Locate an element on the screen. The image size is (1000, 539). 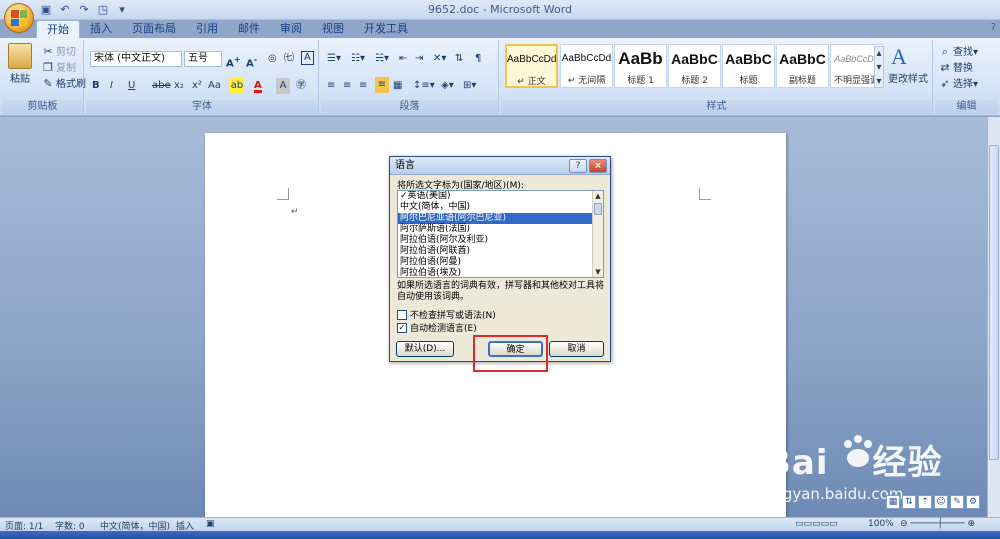
replace-icon: ⇄ is located at coordinates (945, 67).